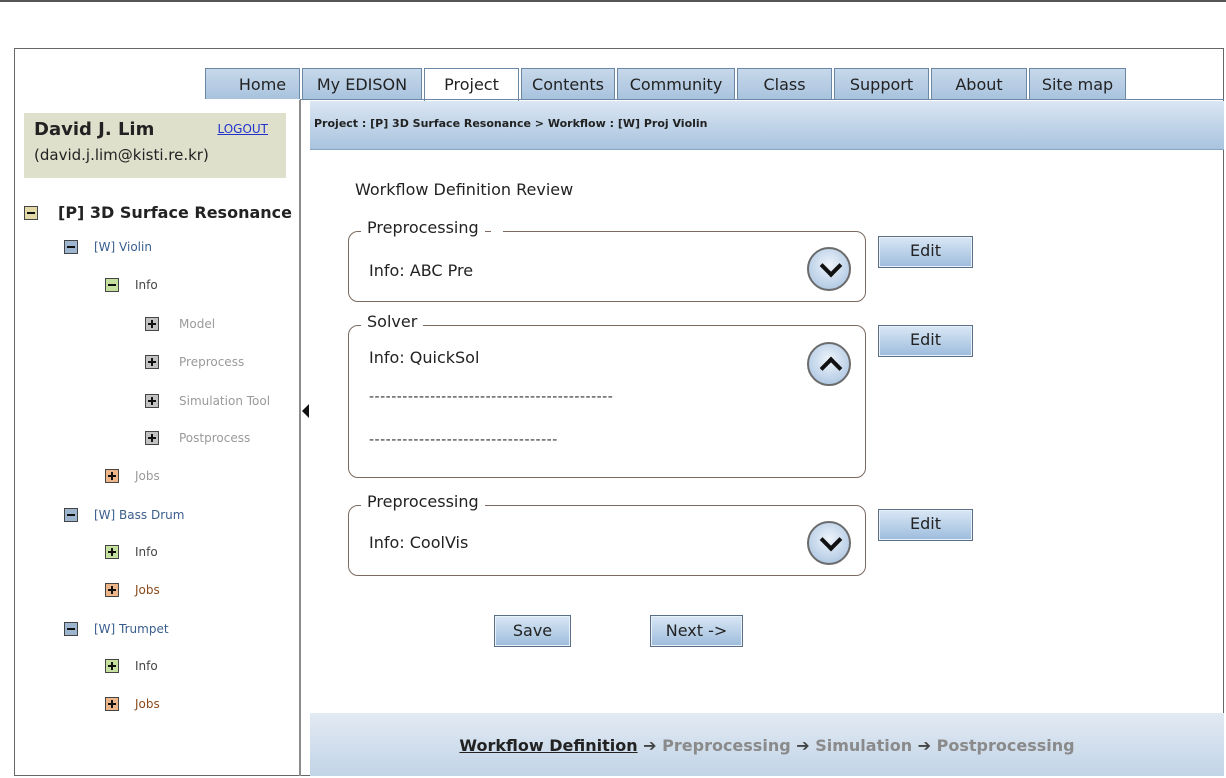 This screenshot has width=1226, height=778. Describe the element at coordinates (464, 189) in the screenshot. I see `page-title: Workflow Definition Review` at that location.